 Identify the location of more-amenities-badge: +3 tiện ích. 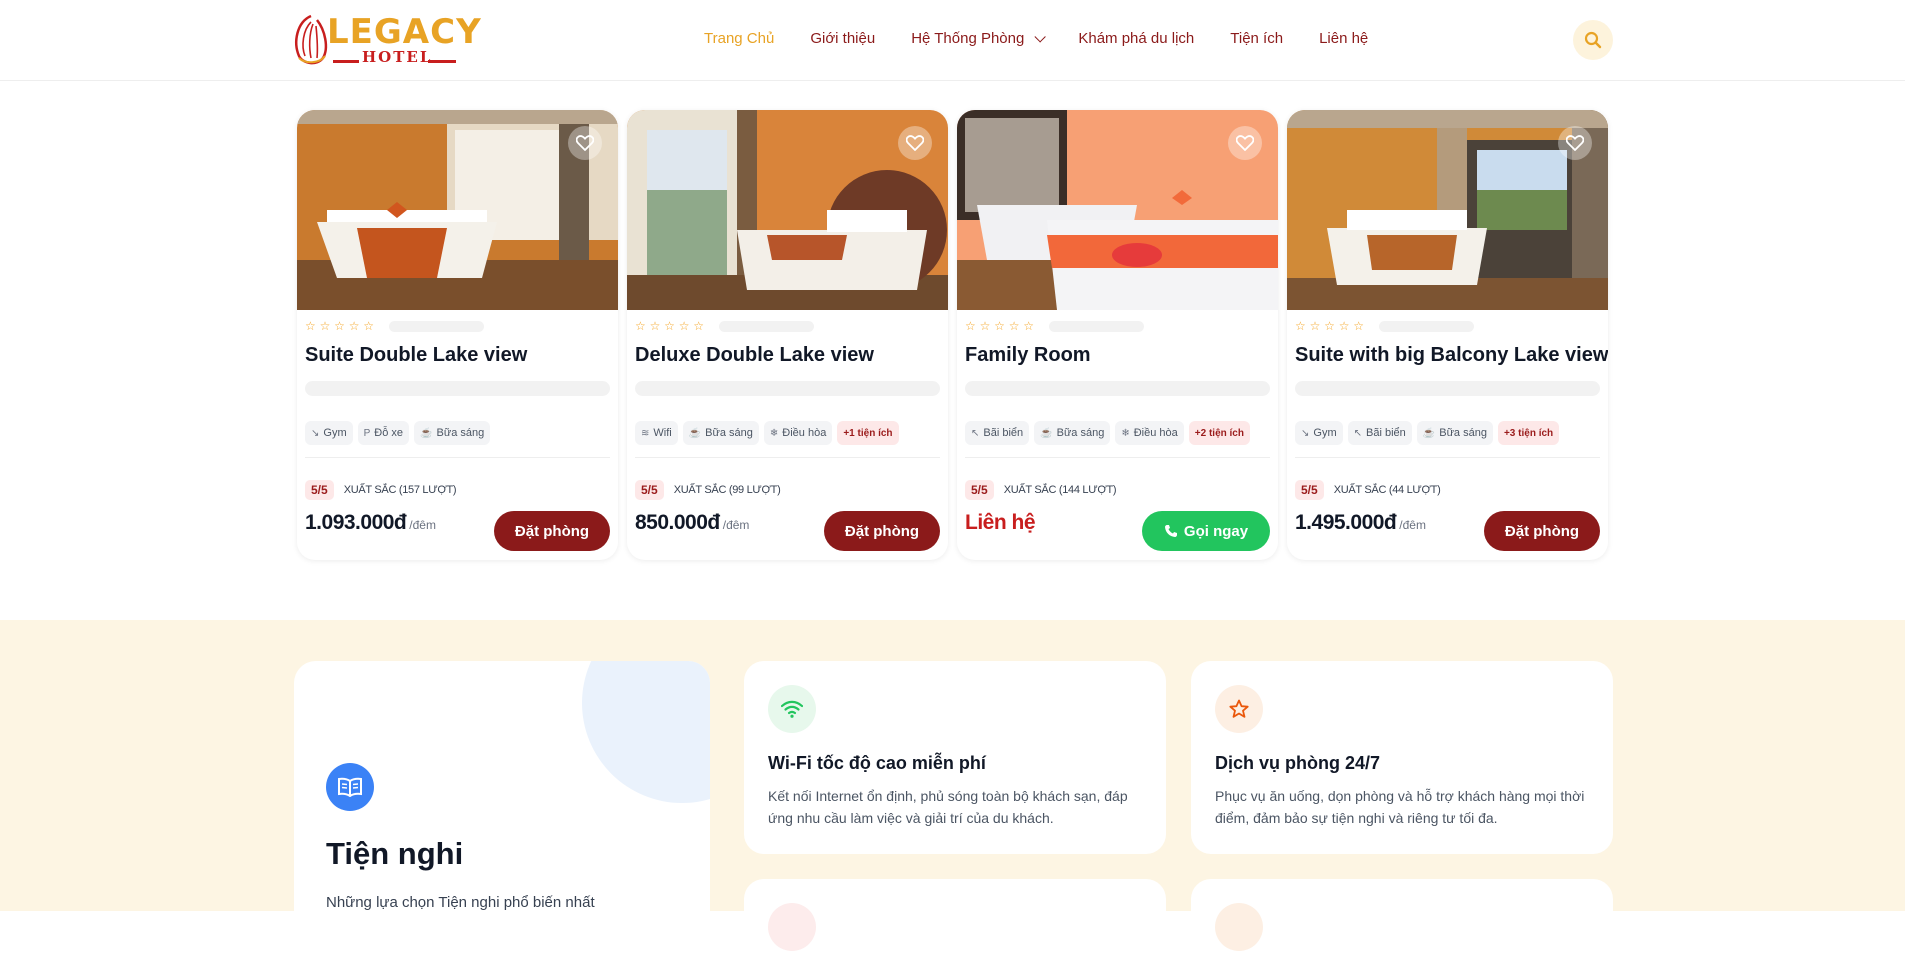
(1528, 433).